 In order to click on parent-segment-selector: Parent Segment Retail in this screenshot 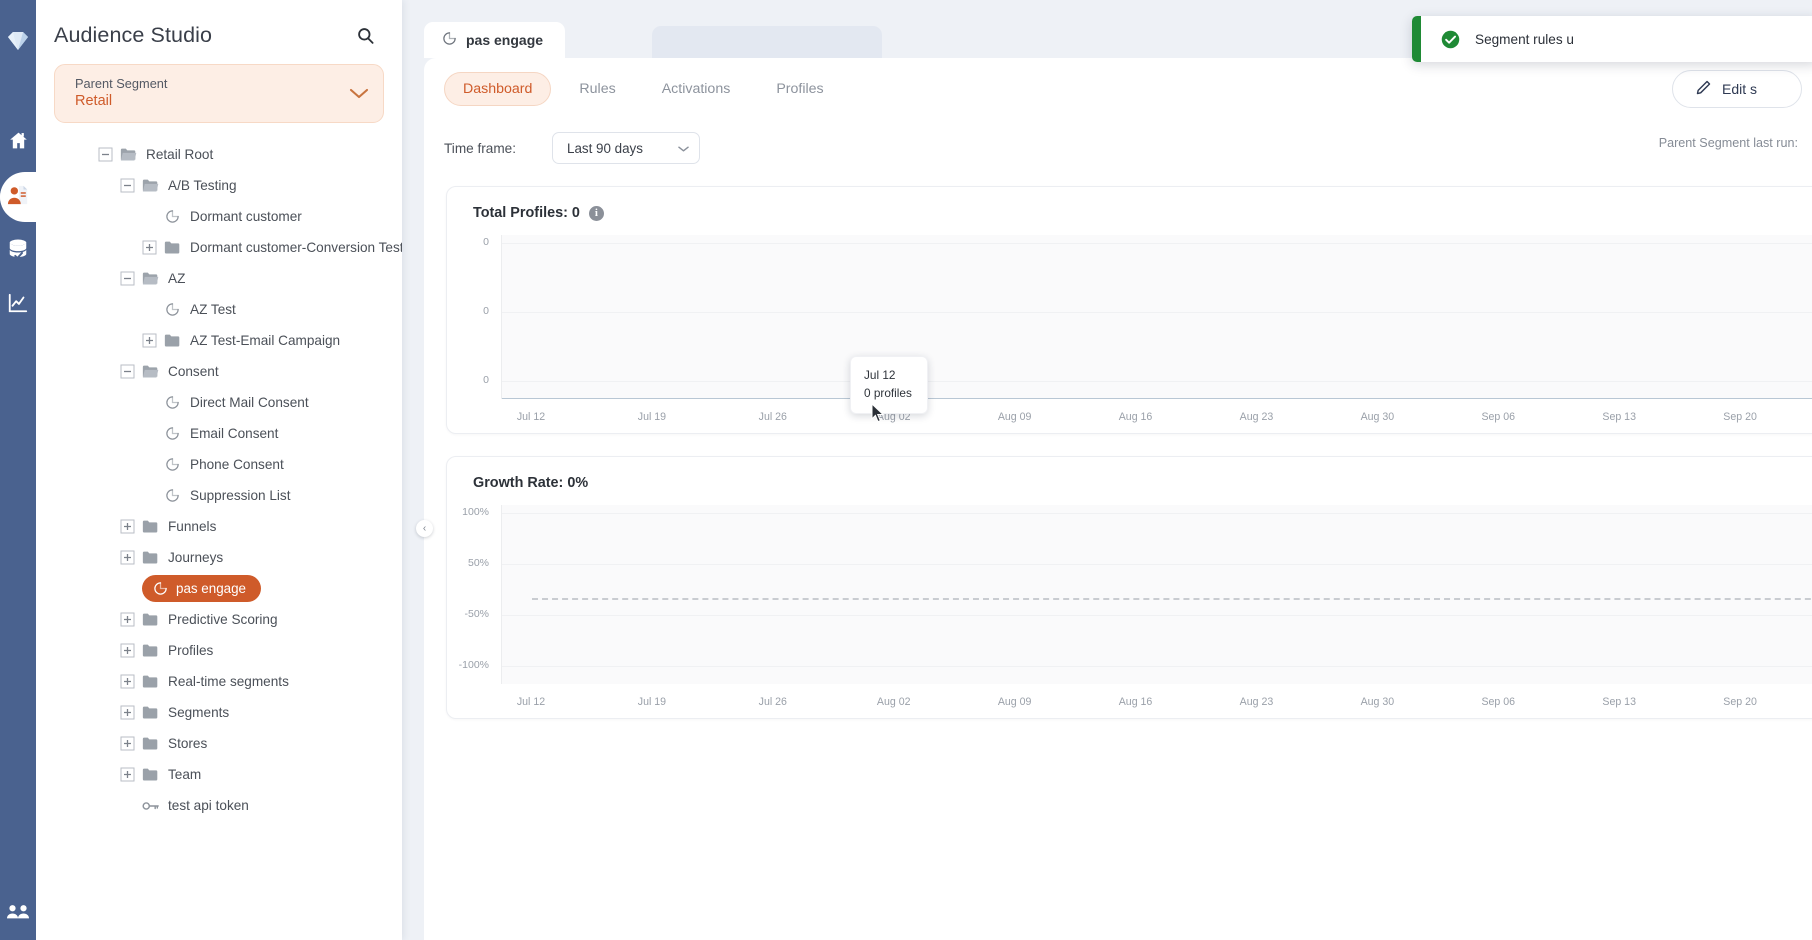, I will do `click(219, 93)`.